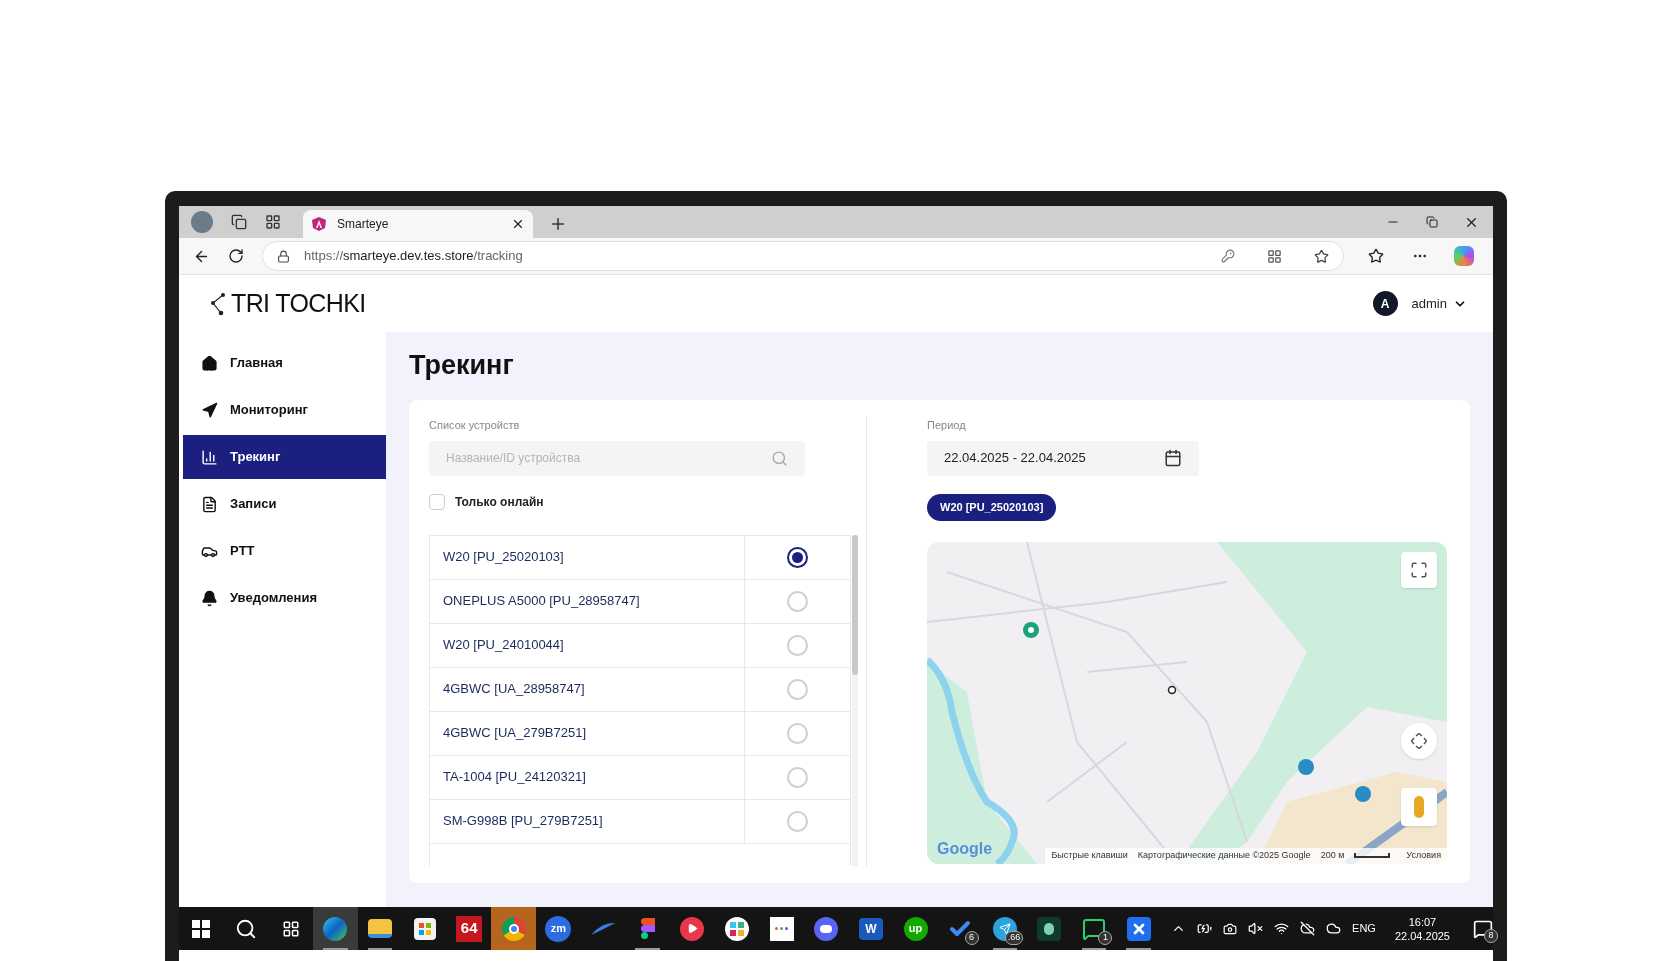  Describe the element at coordinates (499, 502) in the screenshot. I see `checkbox-label: Только онлайн` at that location.